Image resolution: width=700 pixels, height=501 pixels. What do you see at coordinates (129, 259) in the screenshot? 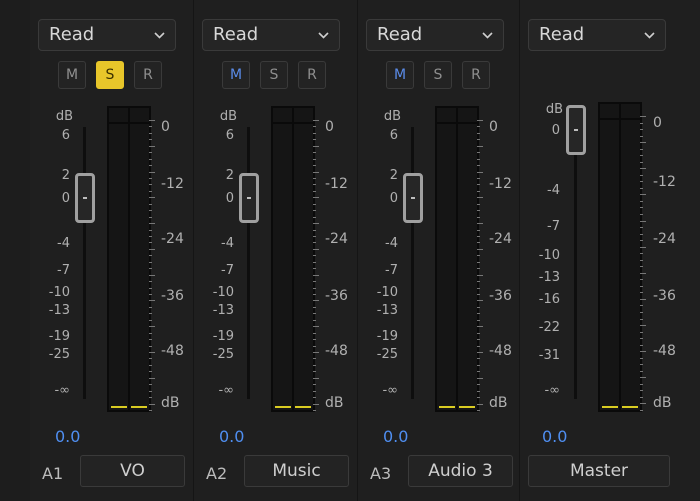
I see `level-meter` at bounding box center [129, 259].